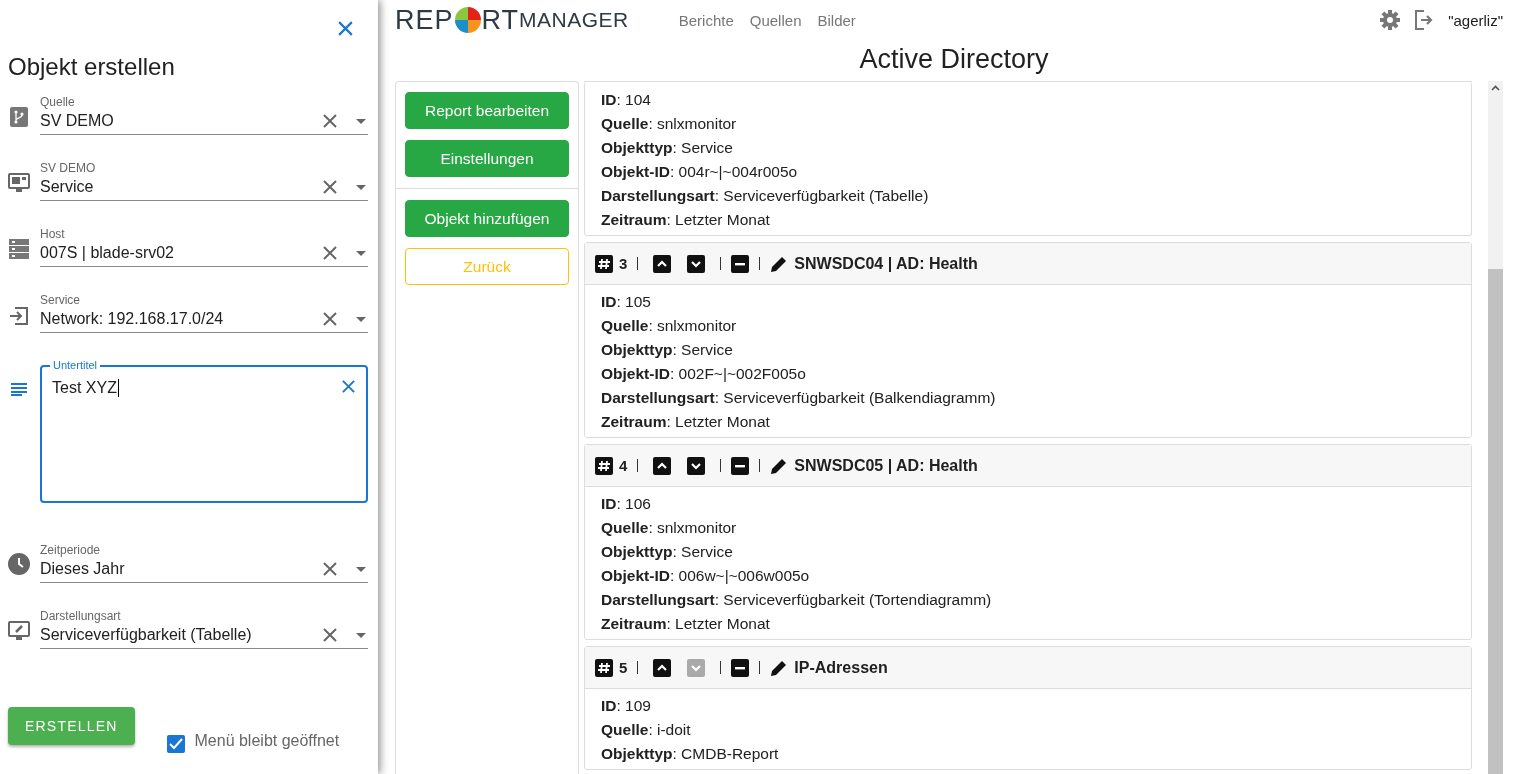 This screenshot has height=774, width=1513. What do you see at coordinates (836, 20) in the screenshot?
I see `nav-link: Bilder` at bounding box center [836, 20].